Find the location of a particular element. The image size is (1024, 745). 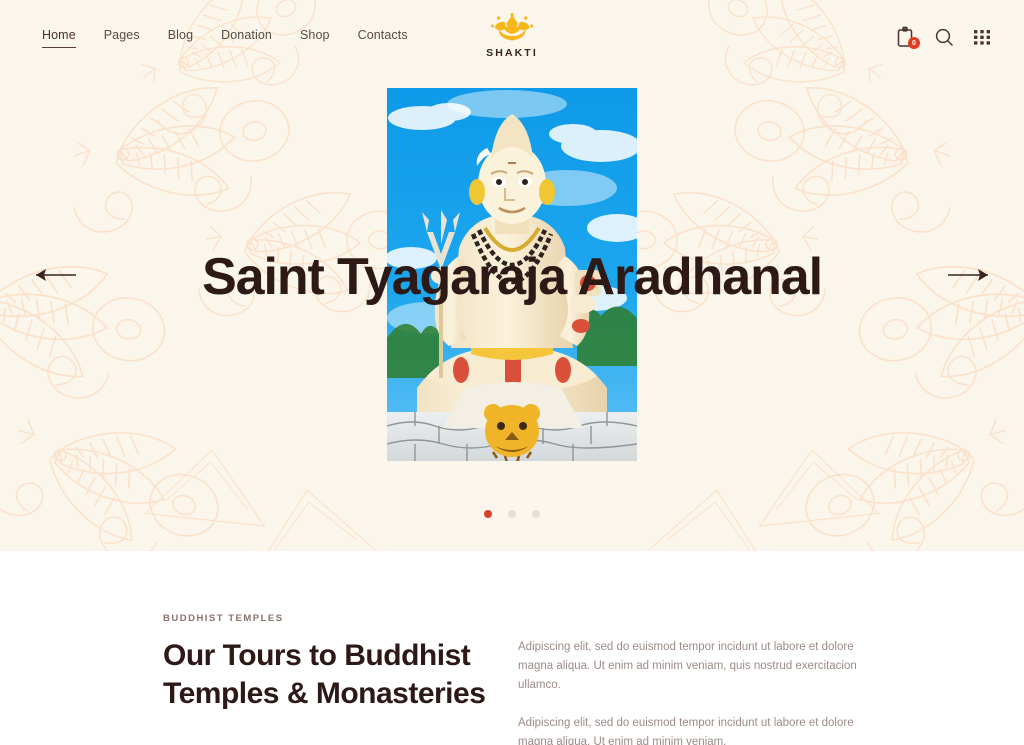

intro-heading-line-1: Our Tours to Buddhist is located at coordinates (317, 655).